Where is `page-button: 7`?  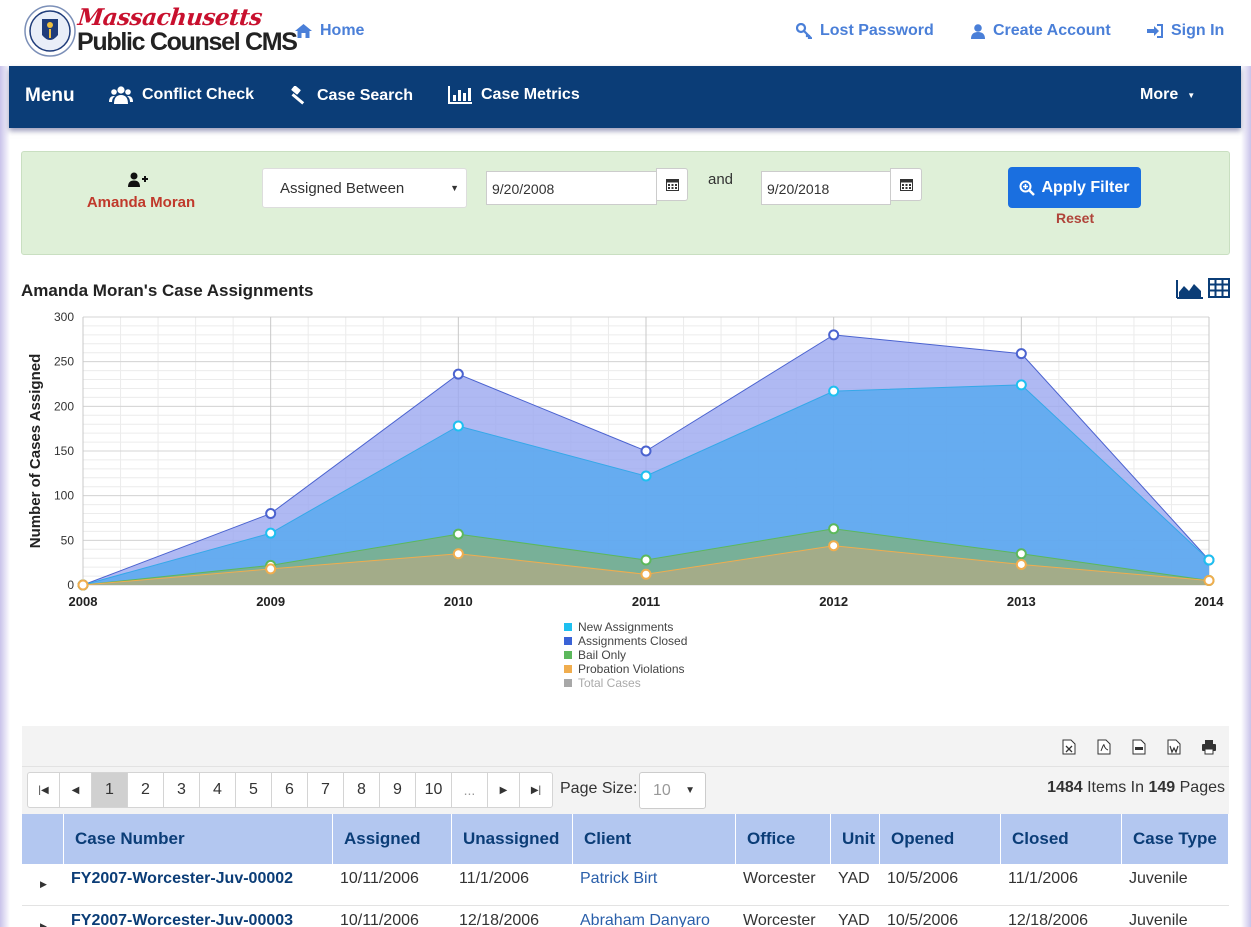 page-button: 7 is located at coordinates (326, 790).